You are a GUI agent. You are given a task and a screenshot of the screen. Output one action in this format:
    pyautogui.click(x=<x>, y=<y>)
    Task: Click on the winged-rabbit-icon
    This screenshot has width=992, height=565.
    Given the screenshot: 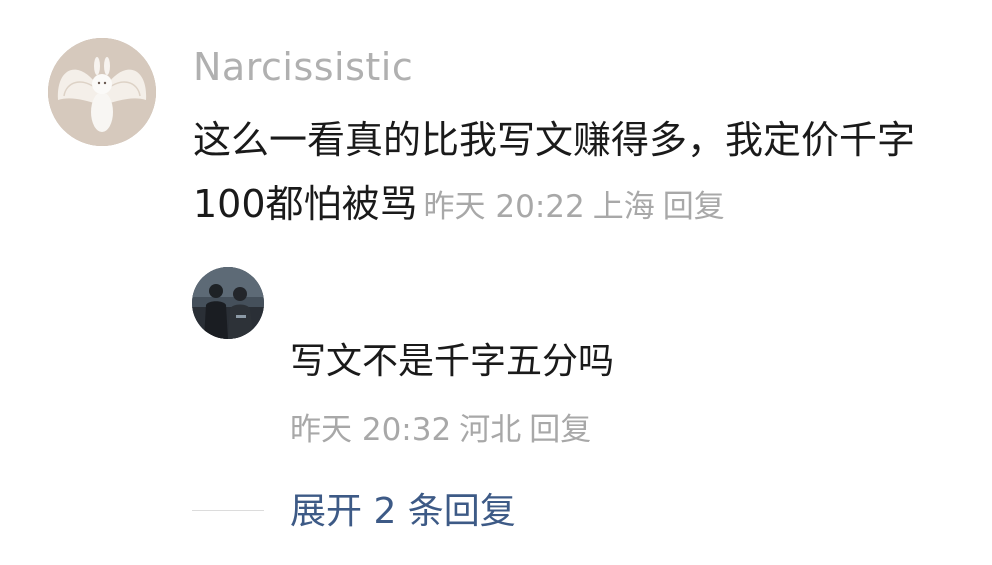 What is the action you would take?
    pyautogui.click(x=102, y=92)
    